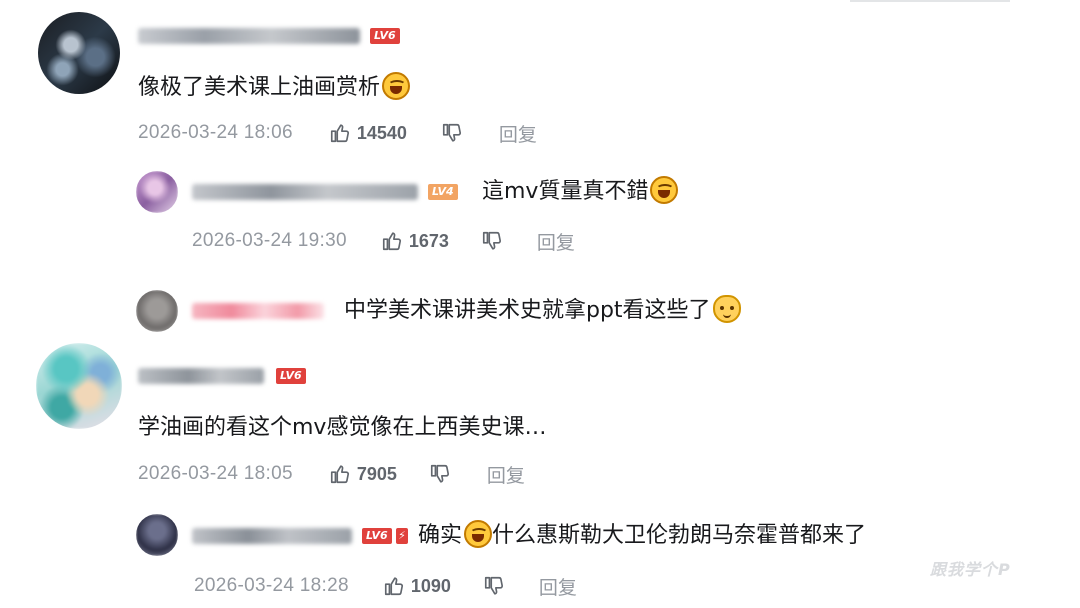 This screenshot has height=608, width=1080. Describe the element at coordinates (443, 192) in the screenshot. I see `level-badge: LV4` at that location.